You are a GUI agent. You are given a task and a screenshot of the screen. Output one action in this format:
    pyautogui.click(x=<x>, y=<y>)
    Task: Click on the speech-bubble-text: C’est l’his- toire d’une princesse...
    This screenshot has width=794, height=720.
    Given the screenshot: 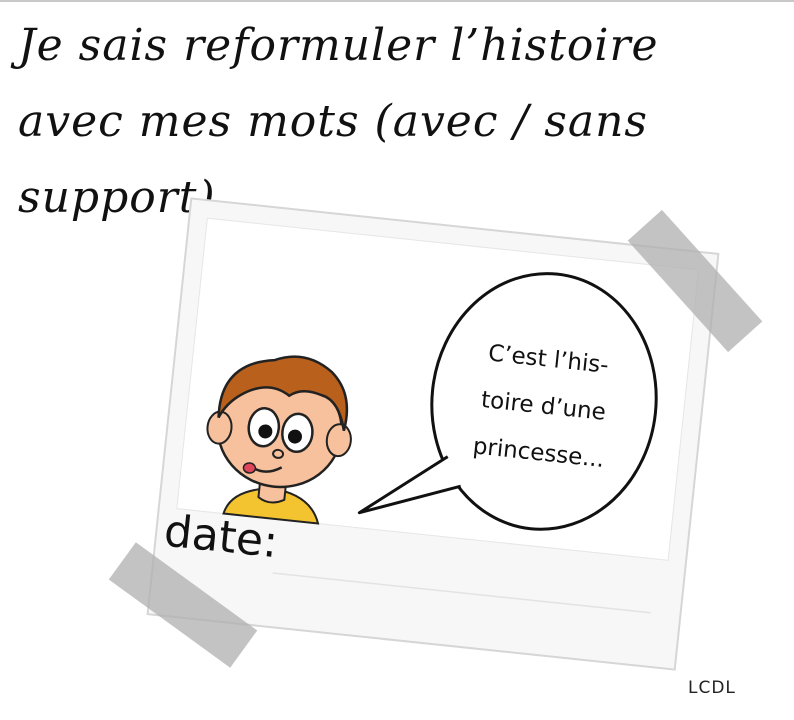 What is the action you would take?
    pyautogui.click(x=540, y=406)
    